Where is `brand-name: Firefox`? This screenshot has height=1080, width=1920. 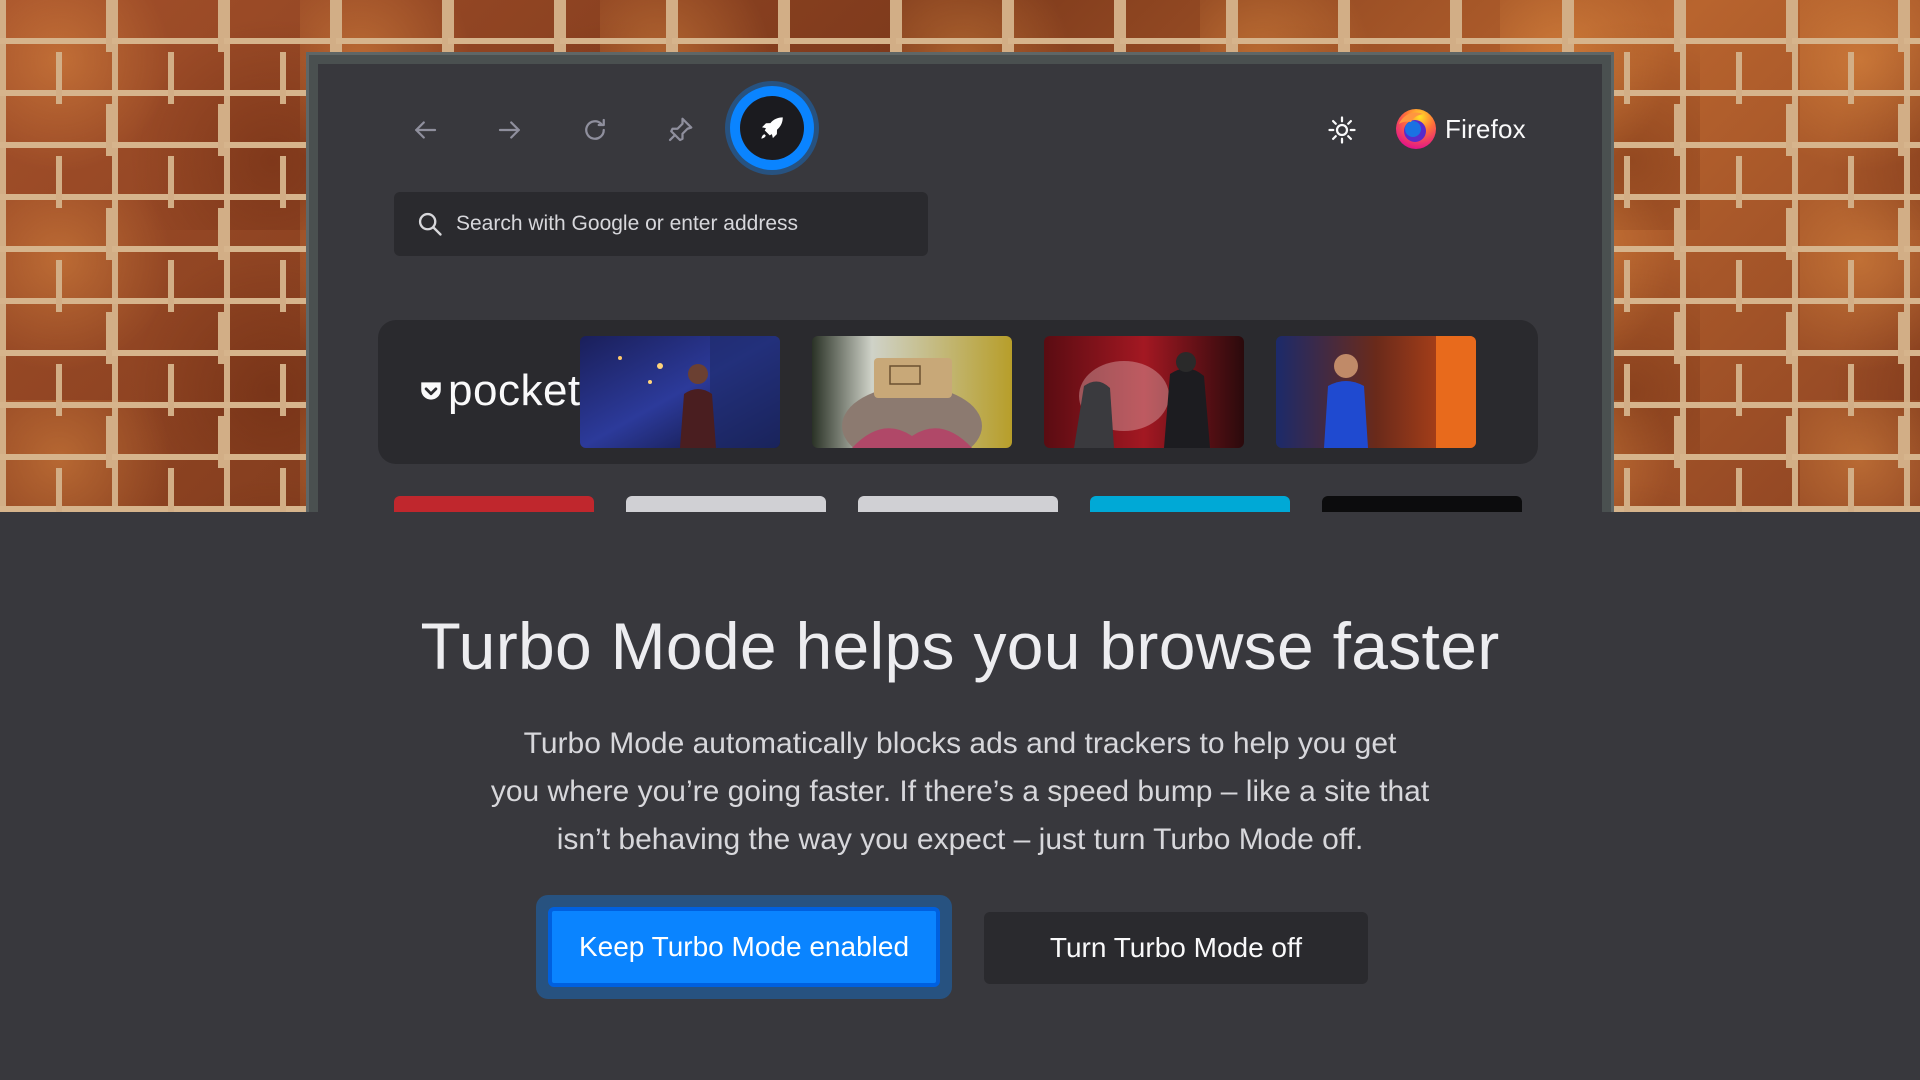
brand-name: Firefox is located at coordinates (1485, 128).